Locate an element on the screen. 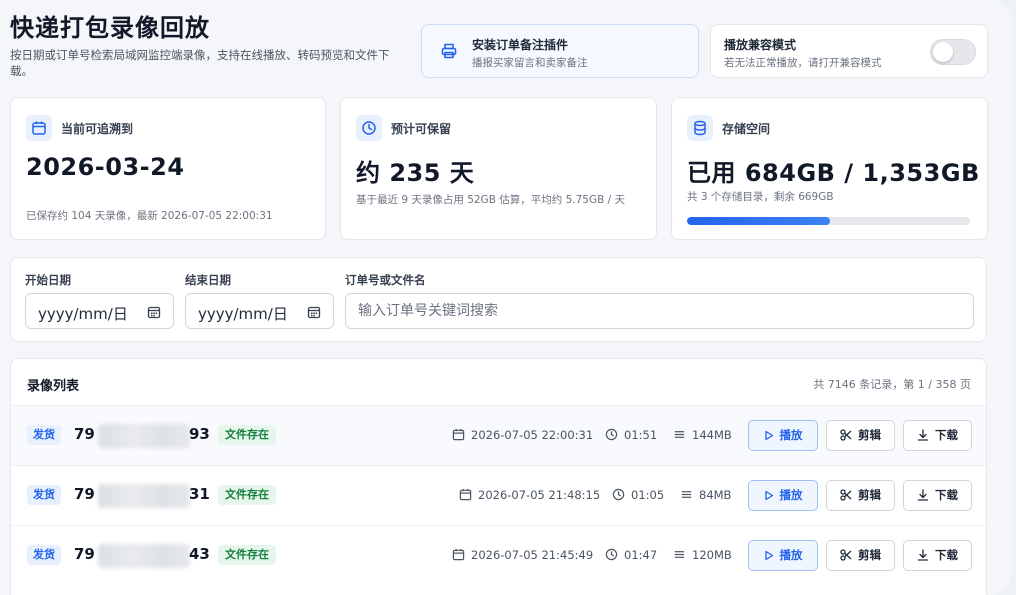 This screenshot has width=1016, height=595. order-number-suffix: 43 is located at coordinates (199, 554).